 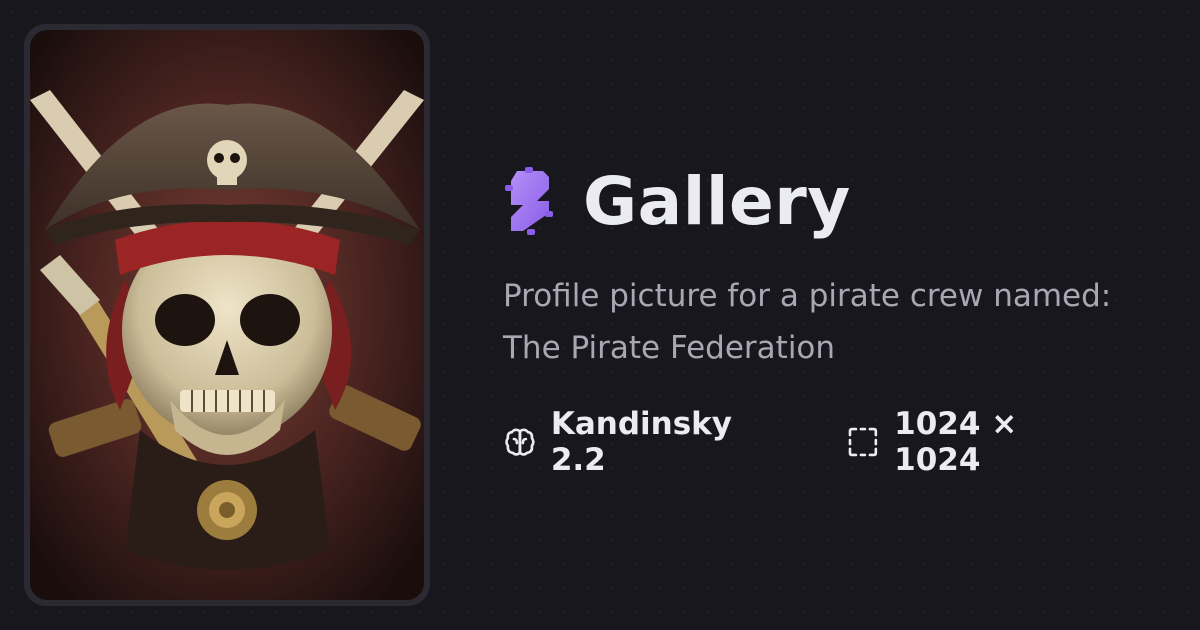 I want to click on meta-row: Kandinsky 2.2 1024 × 1024, so click(x=833, y=442).